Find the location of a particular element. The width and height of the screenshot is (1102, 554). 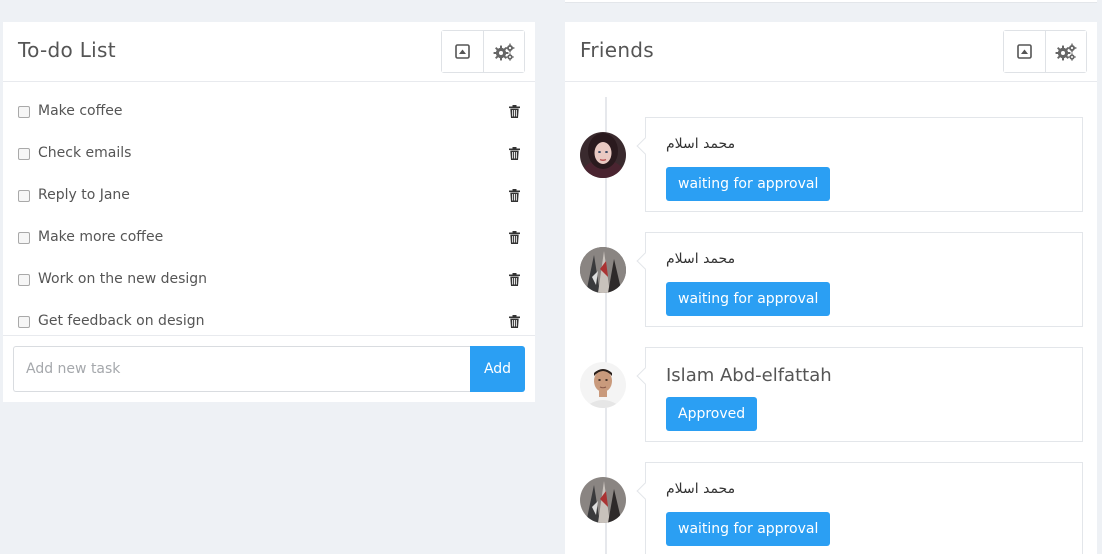

top-panel-edge is located at coordinates (831, 1).